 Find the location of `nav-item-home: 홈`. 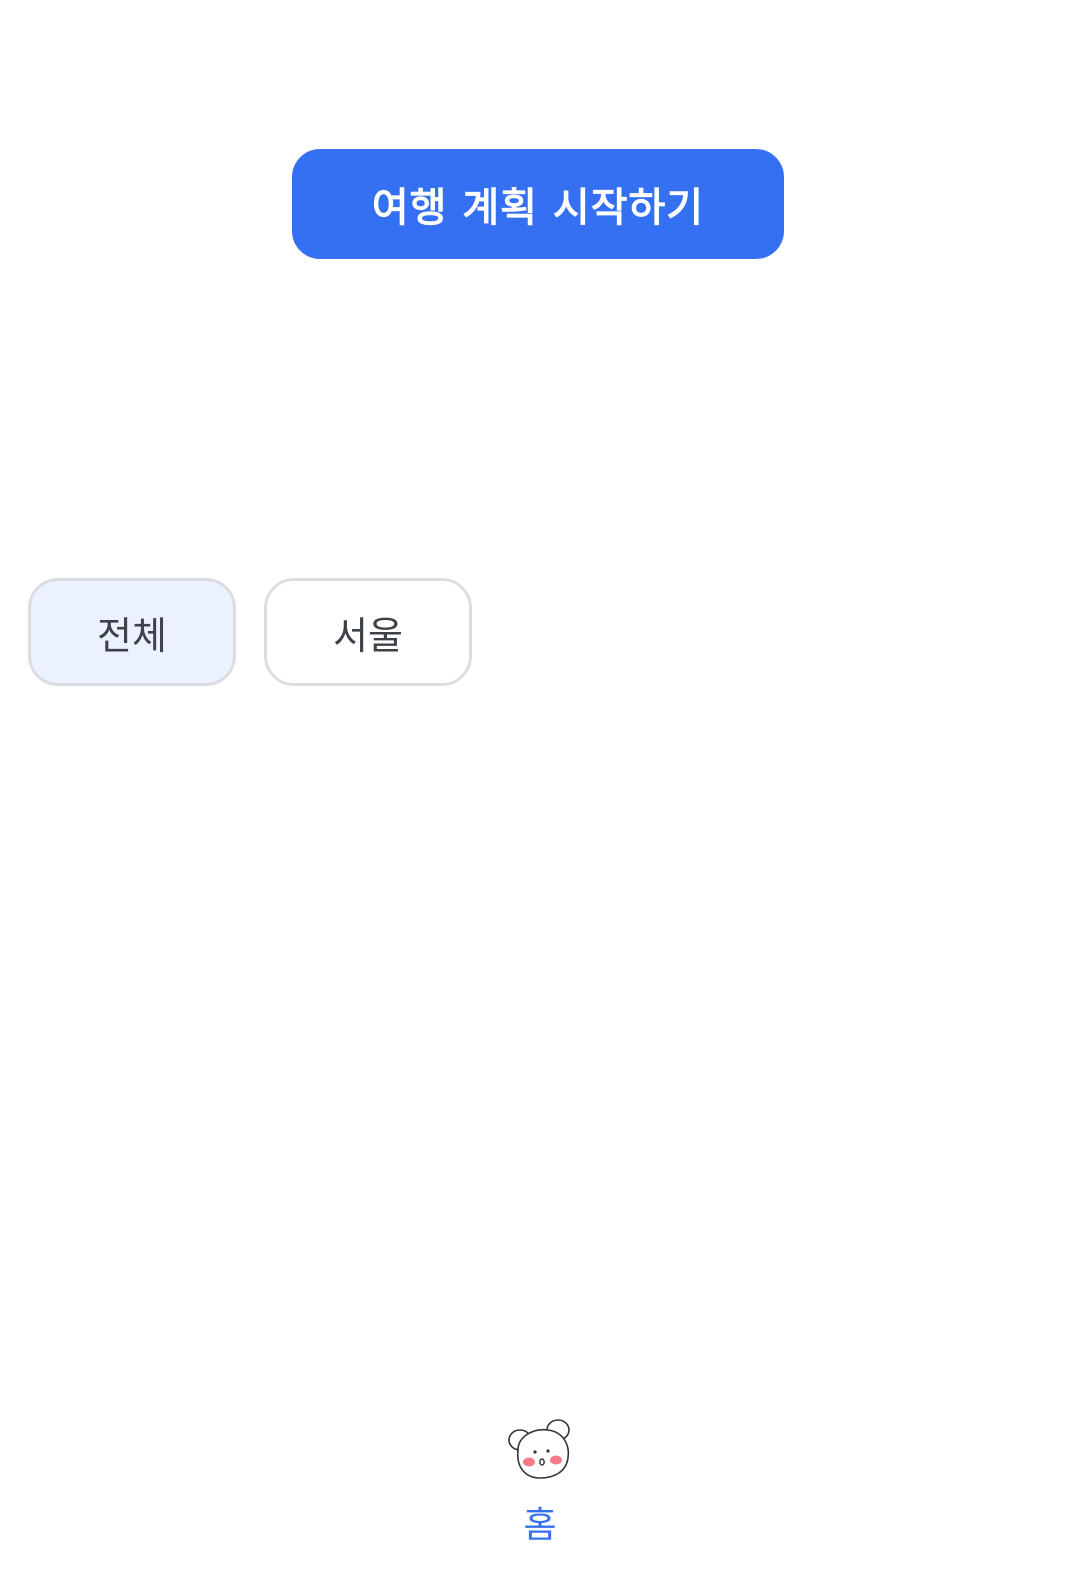

nav-item-home: 홈 is located at coordinates (540, 1488).